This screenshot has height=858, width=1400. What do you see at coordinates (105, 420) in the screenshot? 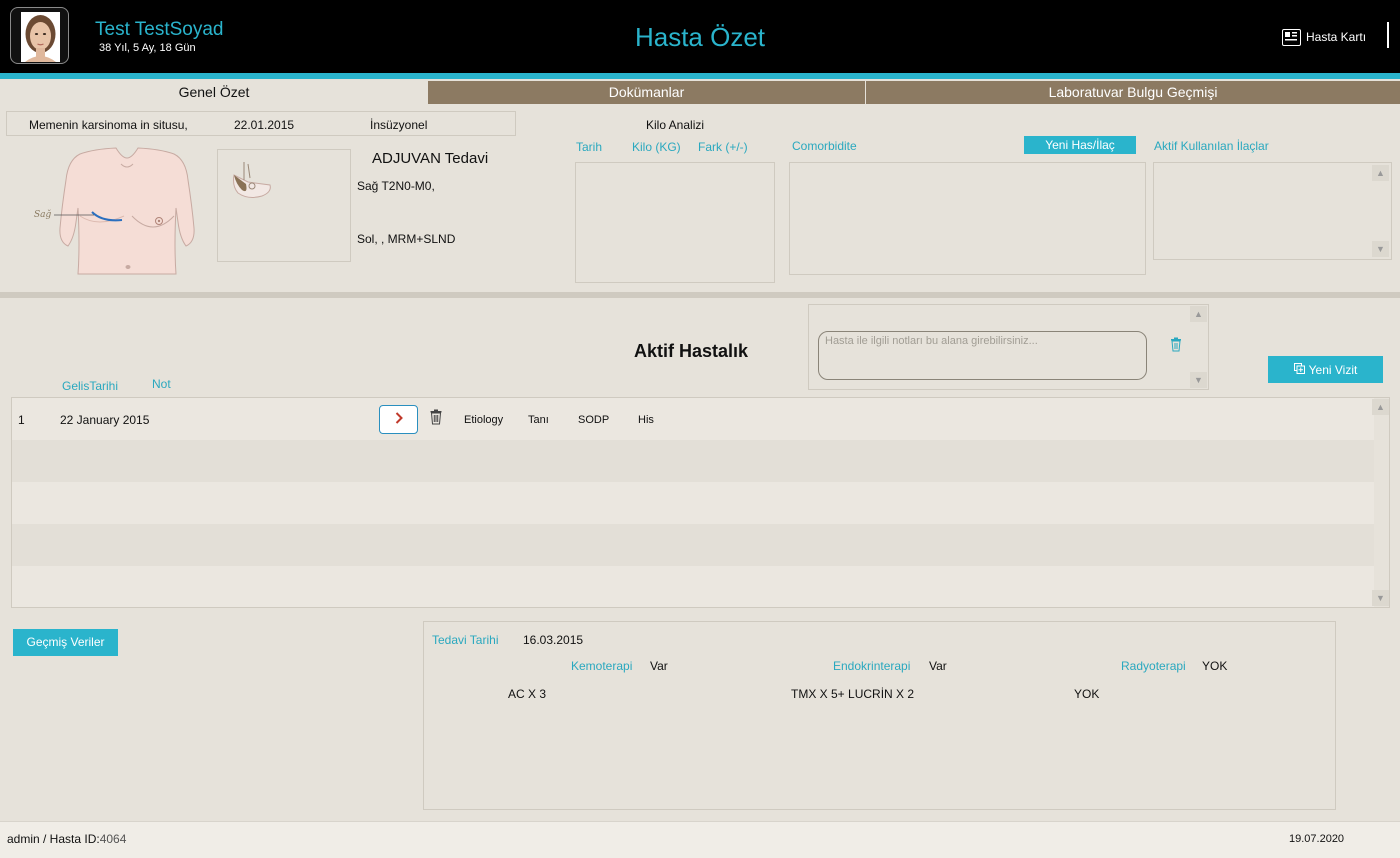
I see `visit-date: 22 January 2015` at bounding box center [105, 420].